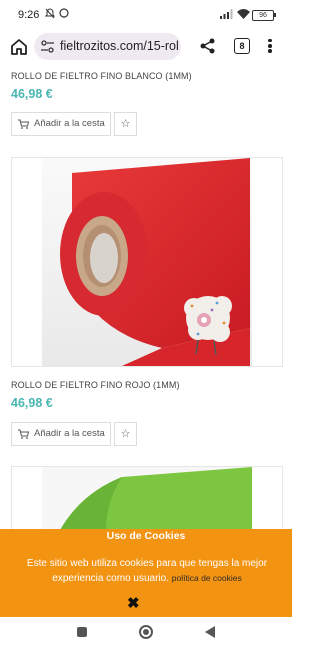 This screenshot has width=320, height=650. Describe the element at coordinates (210, 632) in the screenshot. I see `back-button` at that location.